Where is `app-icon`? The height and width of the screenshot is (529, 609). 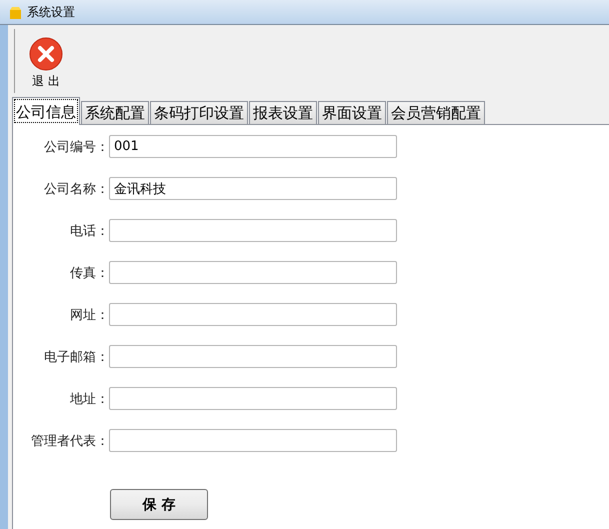 app-icon is located at coordinates (15, 12).